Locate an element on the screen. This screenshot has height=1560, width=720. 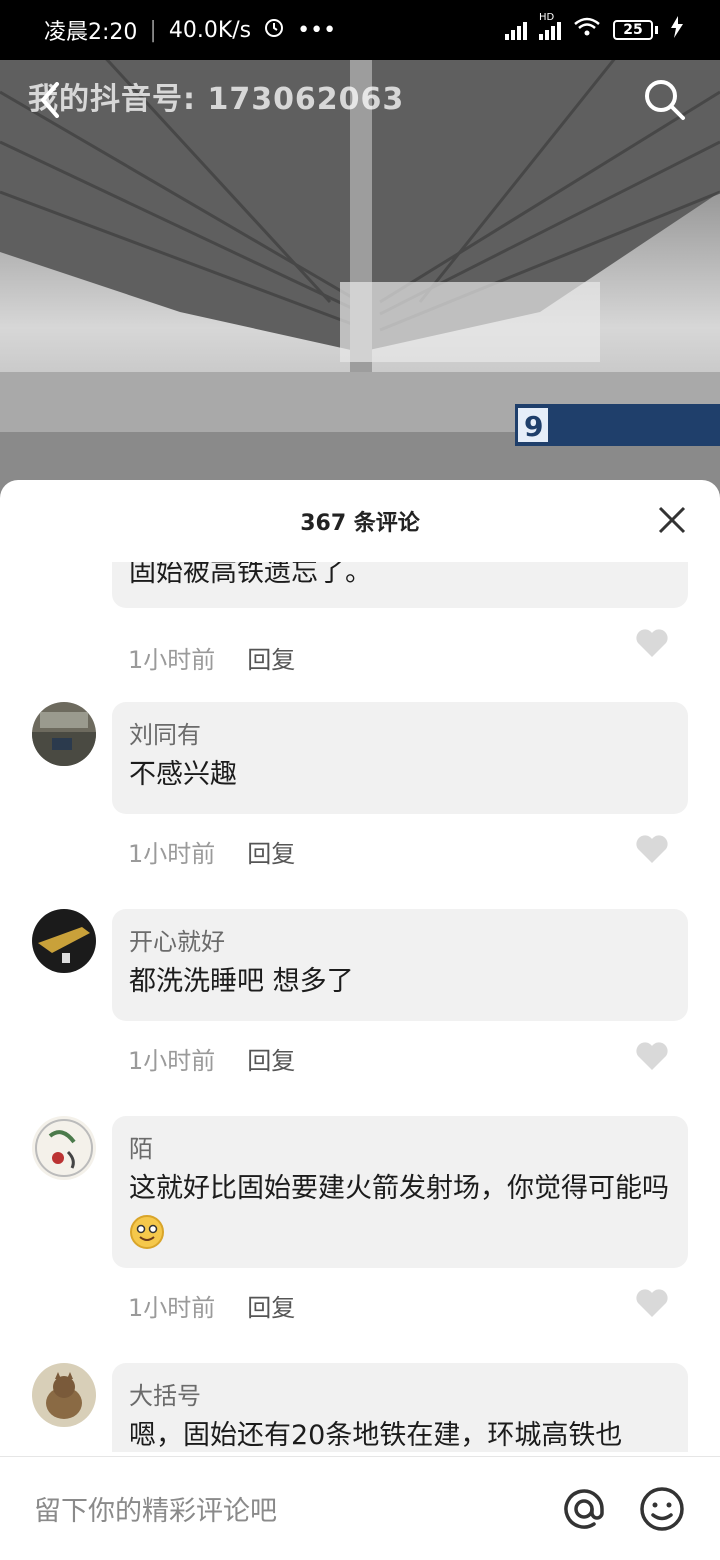
search-button is located at coordinates (665, 100).